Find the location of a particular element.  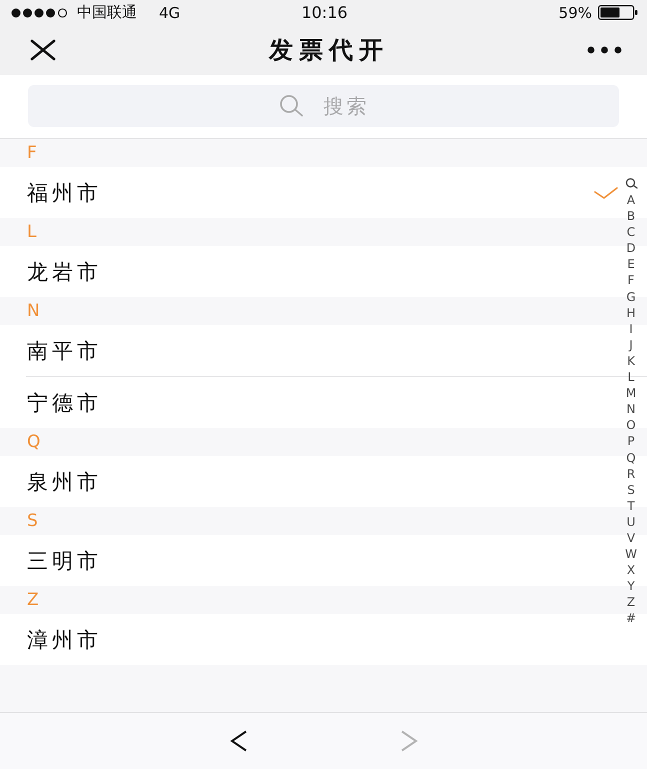

index-letter: M is located at coordinates (631, 393).